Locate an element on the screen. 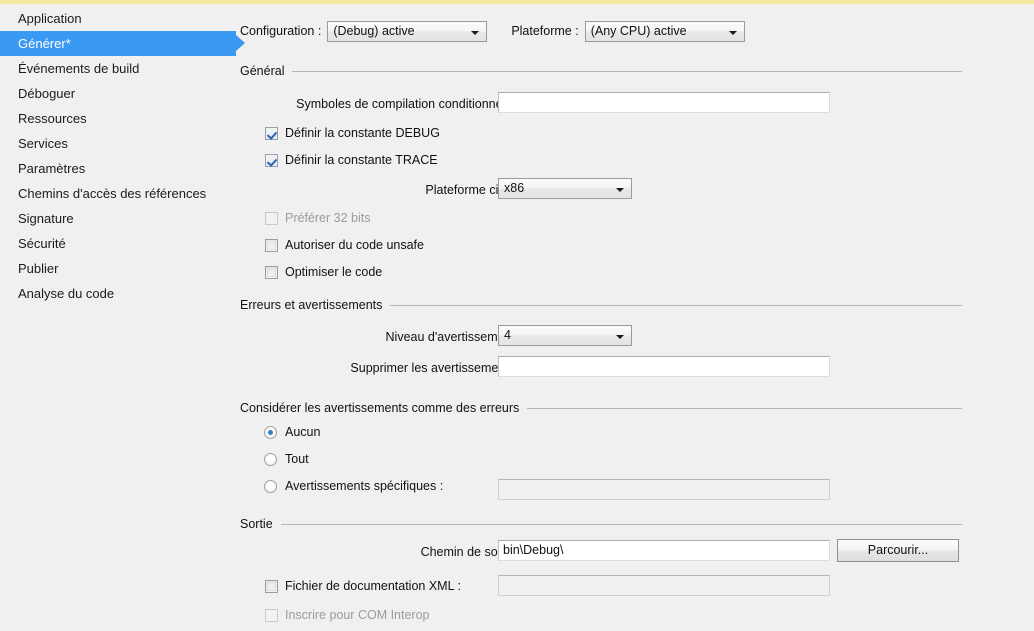 This screenshot has width=1034, height=631. warning-level-select-value: 4 is located at coordinates (507, 335).